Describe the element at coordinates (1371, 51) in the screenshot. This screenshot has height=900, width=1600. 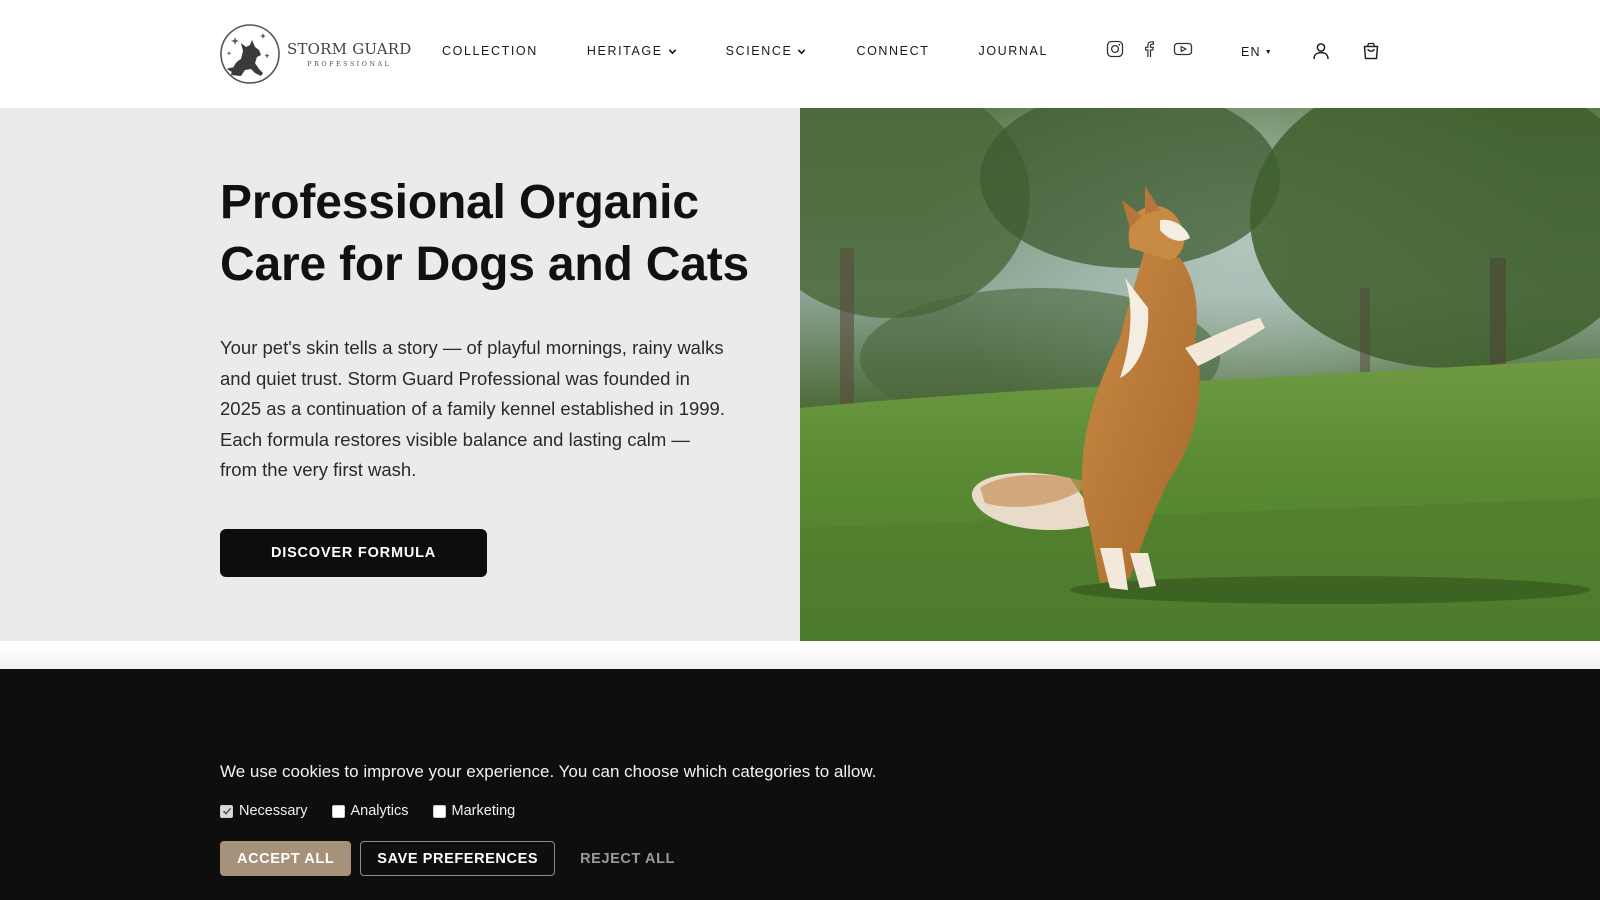
I see `shopping-bag-icon` at that location.